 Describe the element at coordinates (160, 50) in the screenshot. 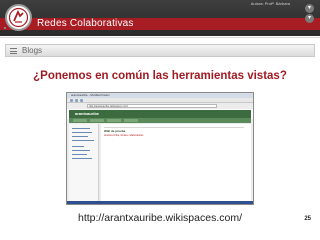

I see `section-bar: Blogs` at that location.